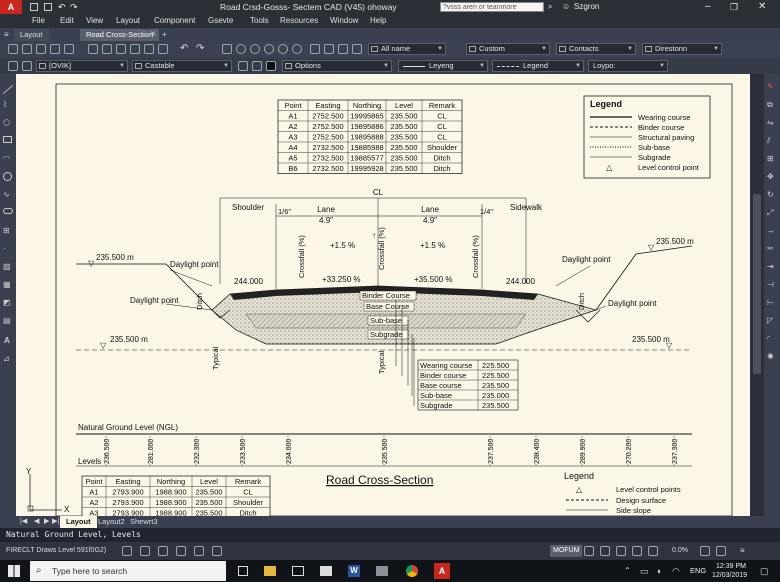 The width and height of the screenshot is (780, 582). What do you see at coordinates (121, 49) in the screenshot?
I see `paste-icon` at bounding box center [121, 49].